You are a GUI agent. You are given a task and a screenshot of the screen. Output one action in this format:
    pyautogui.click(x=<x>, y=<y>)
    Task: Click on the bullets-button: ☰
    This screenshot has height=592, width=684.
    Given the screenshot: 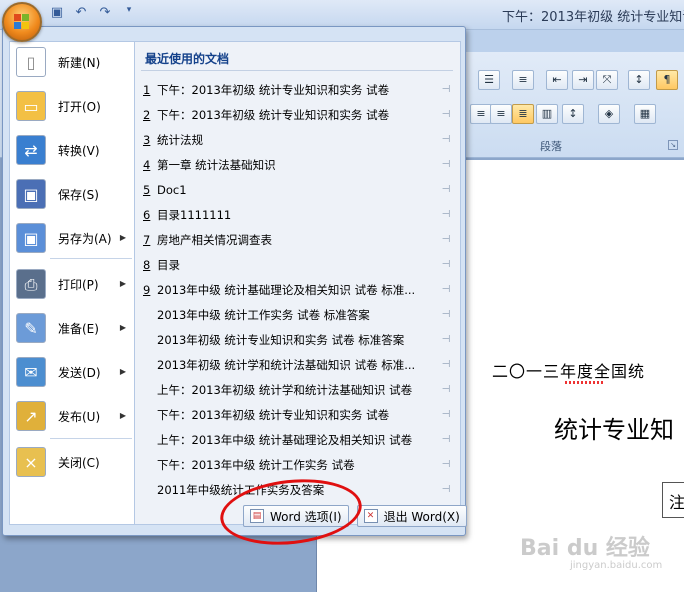 What is the action you would take?
    pyautogui.click(x=489, y=80)
    